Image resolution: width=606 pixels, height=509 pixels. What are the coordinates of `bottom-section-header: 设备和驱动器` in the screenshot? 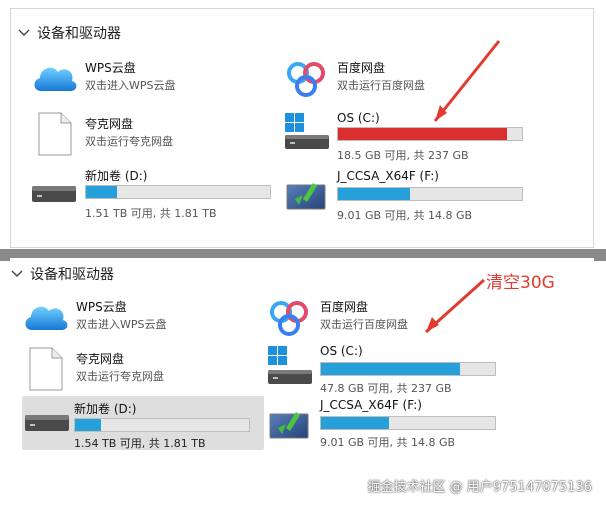 It's located at (62, 274).